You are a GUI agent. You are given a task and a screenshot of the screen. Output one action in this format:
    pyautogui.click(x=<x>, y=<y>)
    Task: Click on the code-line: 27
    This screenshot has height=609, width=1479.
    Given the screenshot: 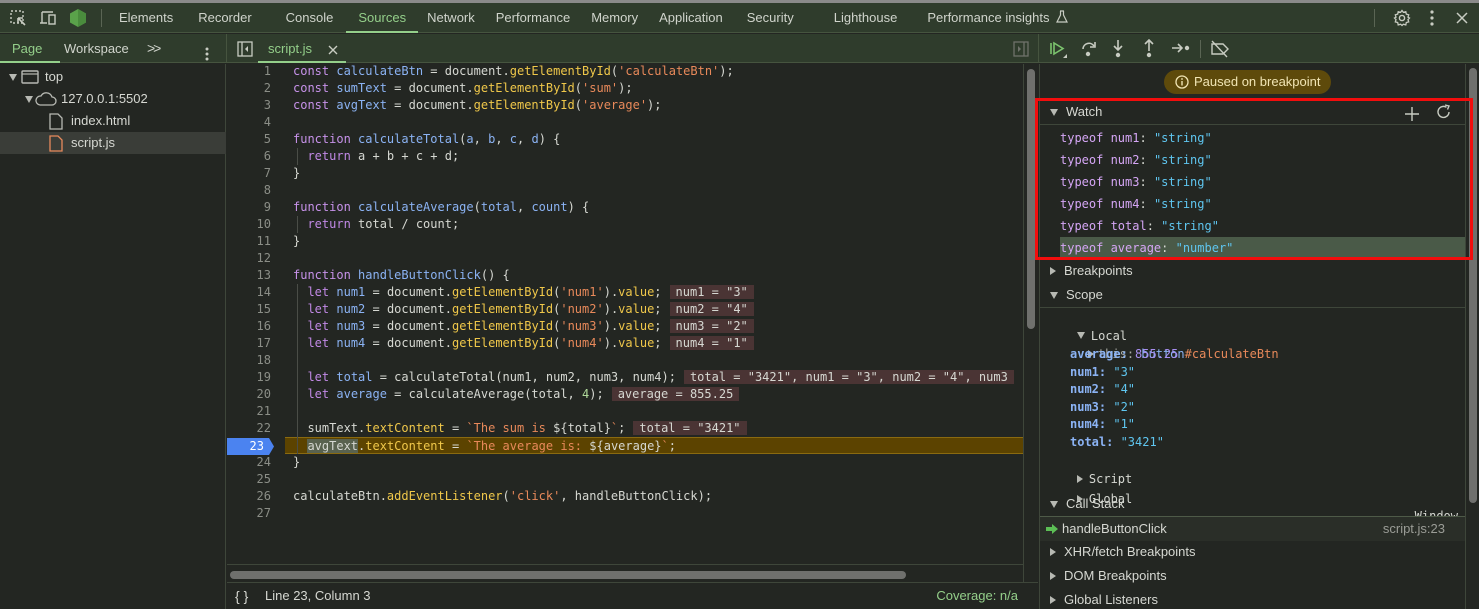 What is the action you would take?
    pyautogui.click(x=625, y=513)
    